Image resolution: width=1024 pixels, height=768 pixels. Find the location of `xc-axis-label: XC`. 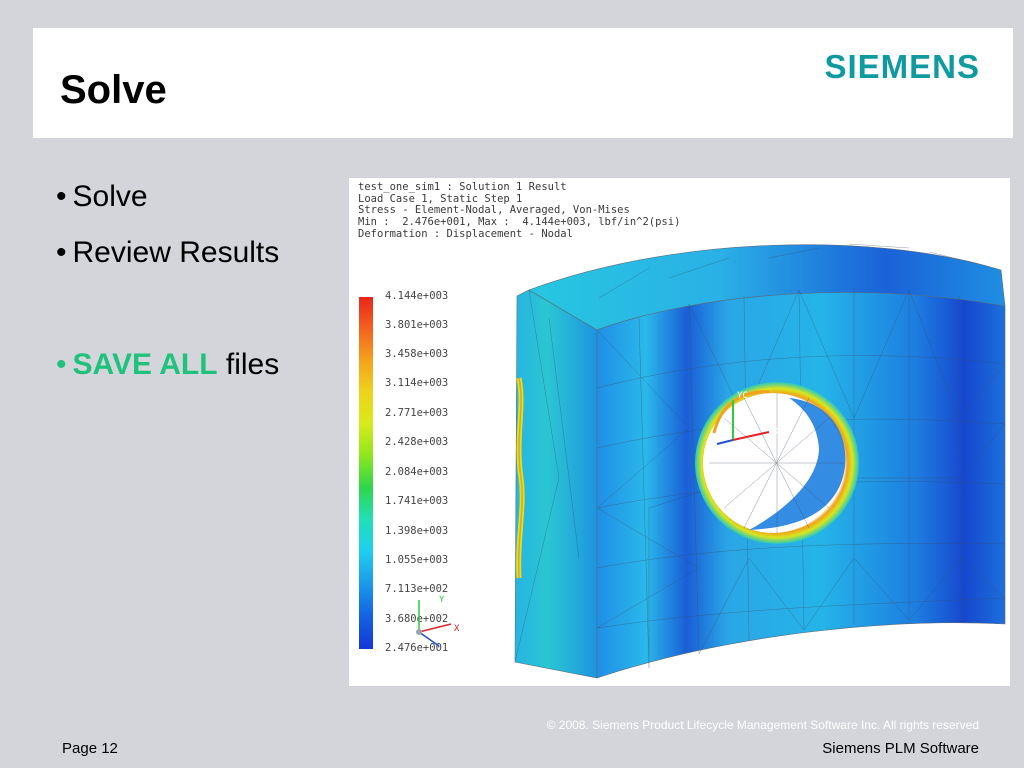

xc-axis-label: XC is located at coordinates (778, 432).